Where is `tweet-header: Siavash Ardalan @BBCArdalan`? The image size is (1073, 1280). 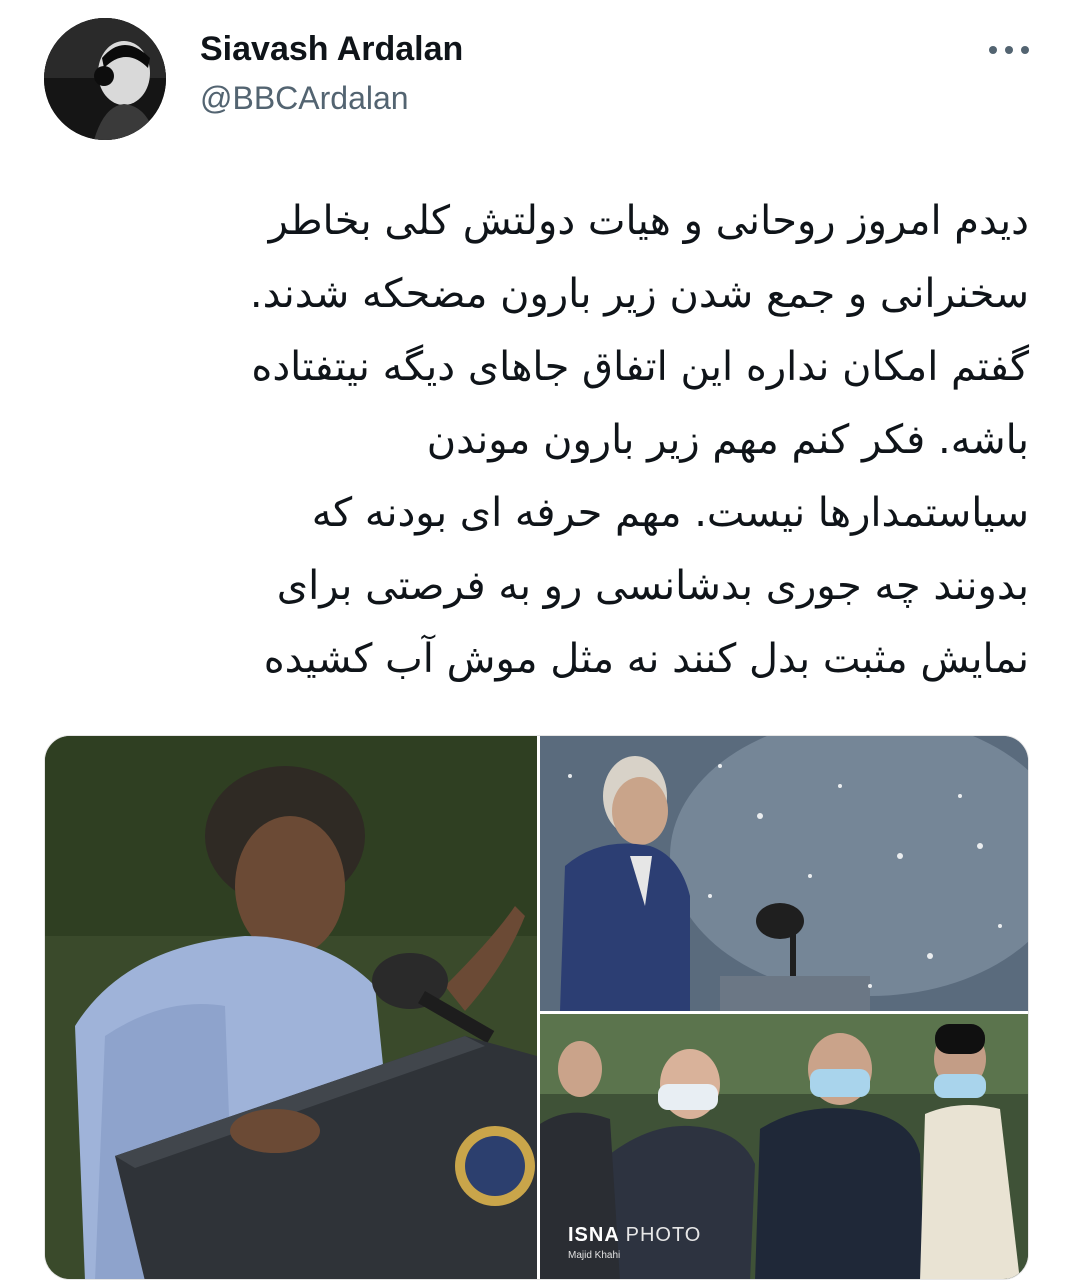
tweet-header: Siavash Ardalan @BBCArdalan is located at coordinates (536, 80).